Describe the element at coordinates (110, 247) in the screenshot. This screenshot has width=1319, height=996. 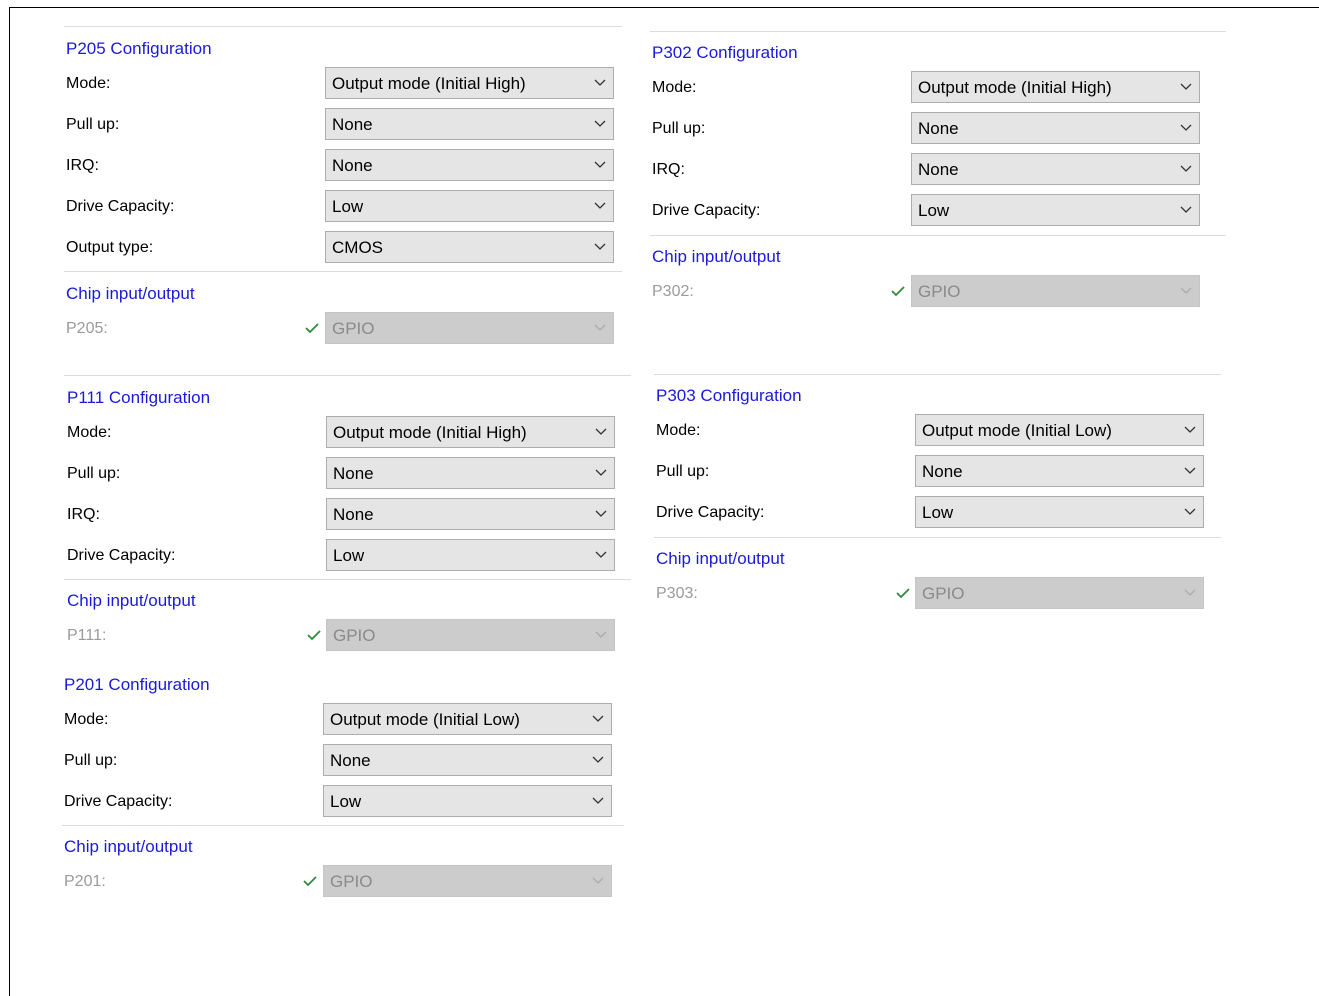
I see `field-label-output-type: Output type:` at that location.